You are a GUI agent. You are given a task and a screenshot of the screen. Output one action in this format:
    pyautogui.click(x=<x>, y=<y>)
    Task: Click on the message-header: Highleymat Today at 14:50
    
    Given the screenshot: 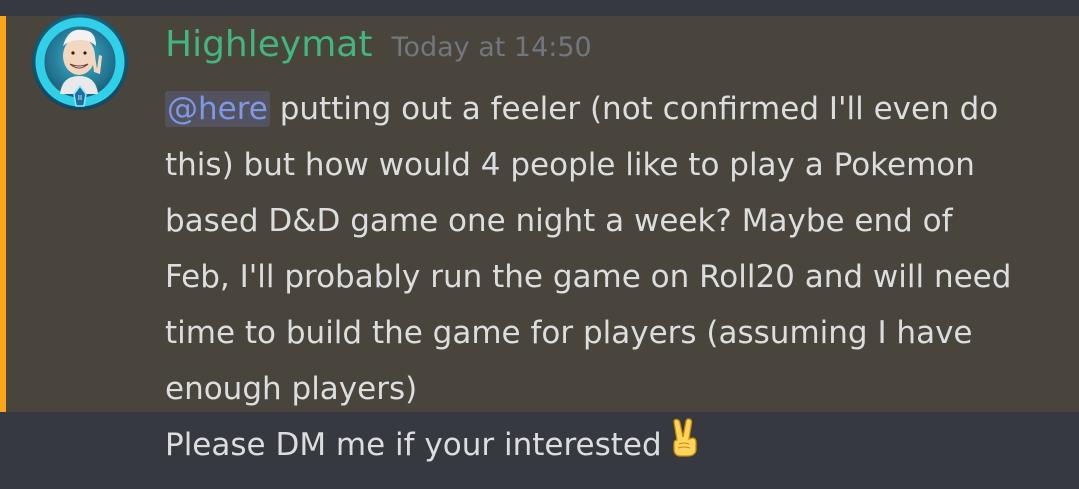 What is the action you would take?
    pyautogui.click(x=378, y=49)
    